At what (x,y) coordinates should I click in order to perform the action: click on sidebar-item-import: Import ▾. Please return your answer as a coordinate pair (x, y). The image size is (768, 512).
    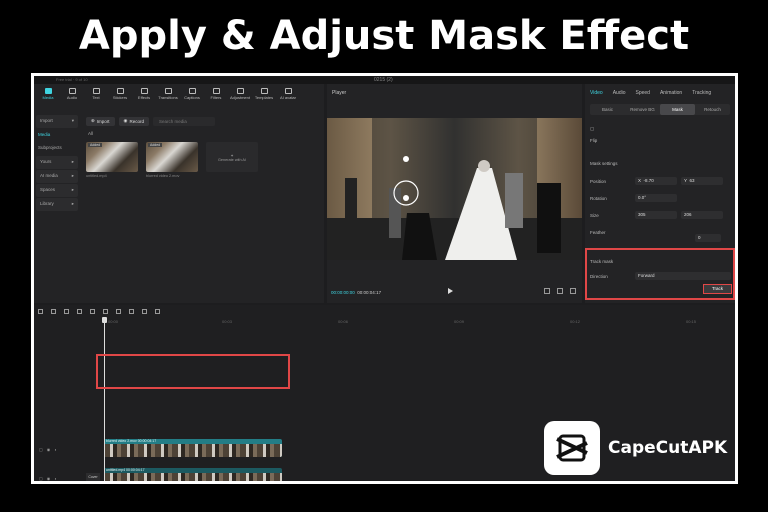
    Looking at the image, I should click on (57, 121).